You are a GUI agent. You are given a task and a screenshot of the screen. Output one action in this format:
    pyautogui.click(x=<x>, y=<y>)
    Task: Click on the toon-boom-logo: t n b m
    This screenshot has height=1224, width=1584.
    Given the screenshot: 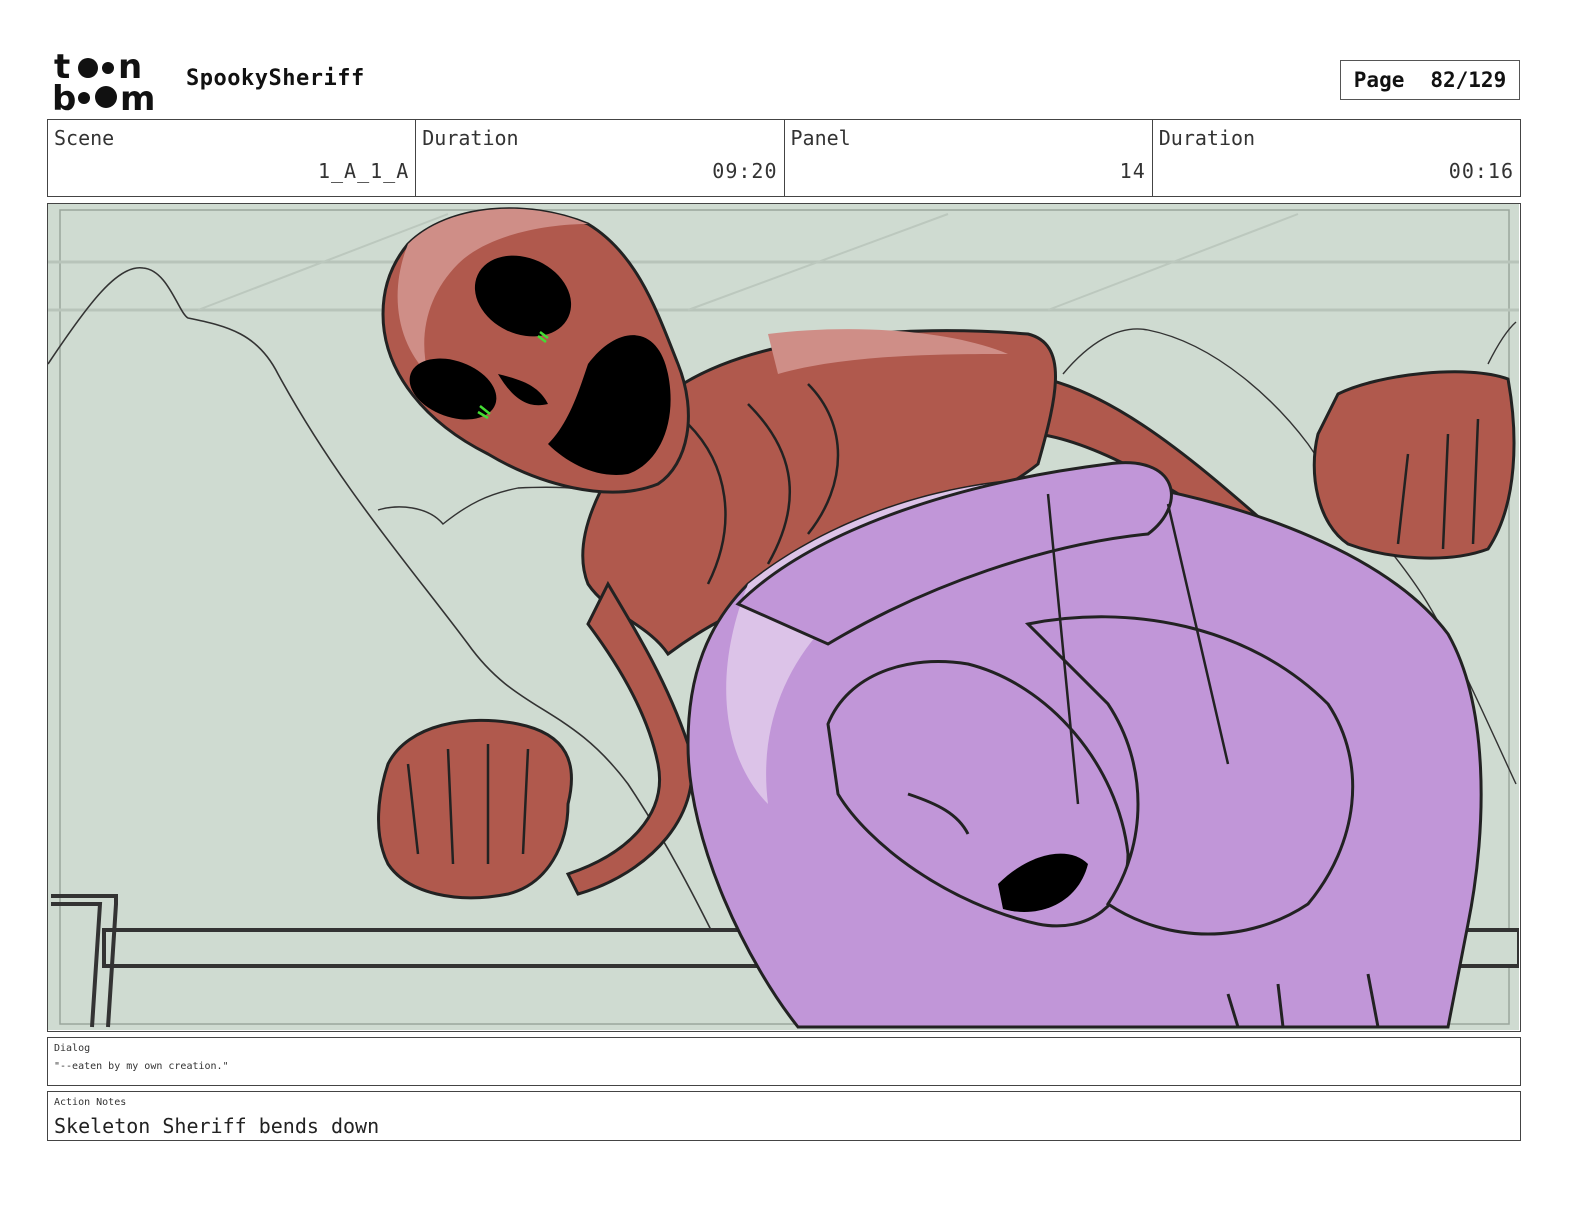 What is the action you would take?
    pyautogui.click(x=103, y=82)
    